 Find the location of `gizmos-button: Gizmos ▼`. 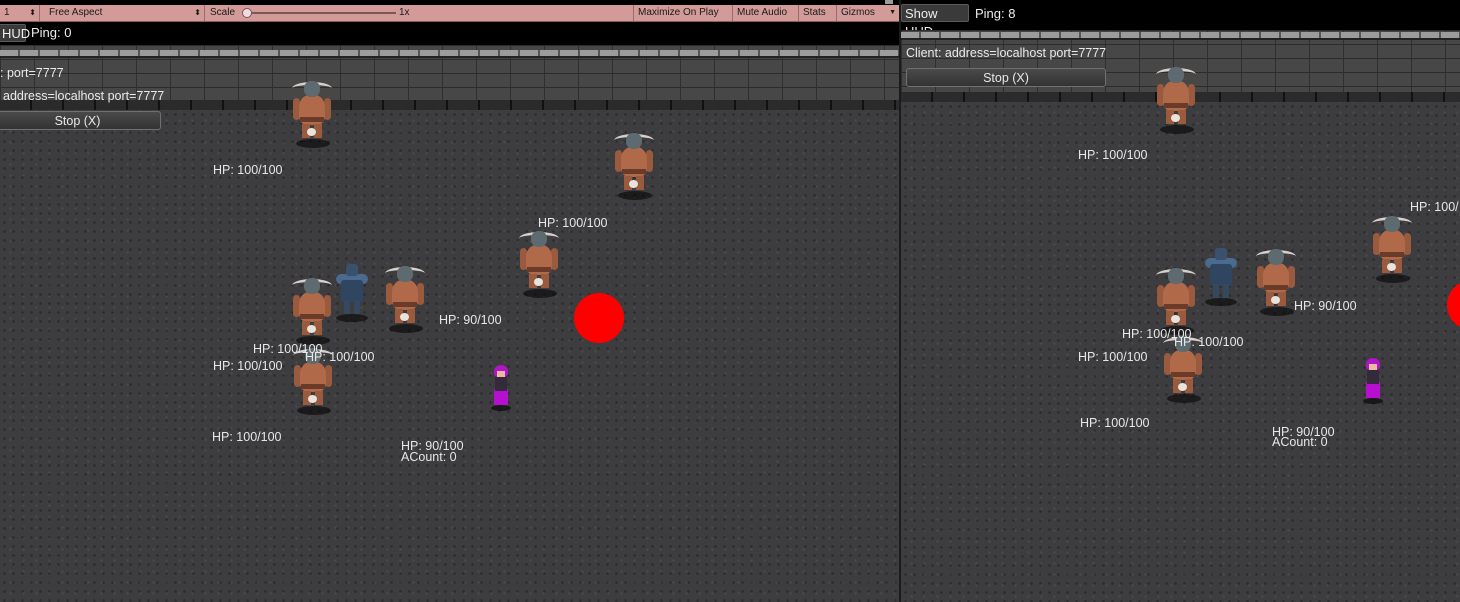

gizmos-button: Gizmos ▼ is located at coordinates (868, 13).